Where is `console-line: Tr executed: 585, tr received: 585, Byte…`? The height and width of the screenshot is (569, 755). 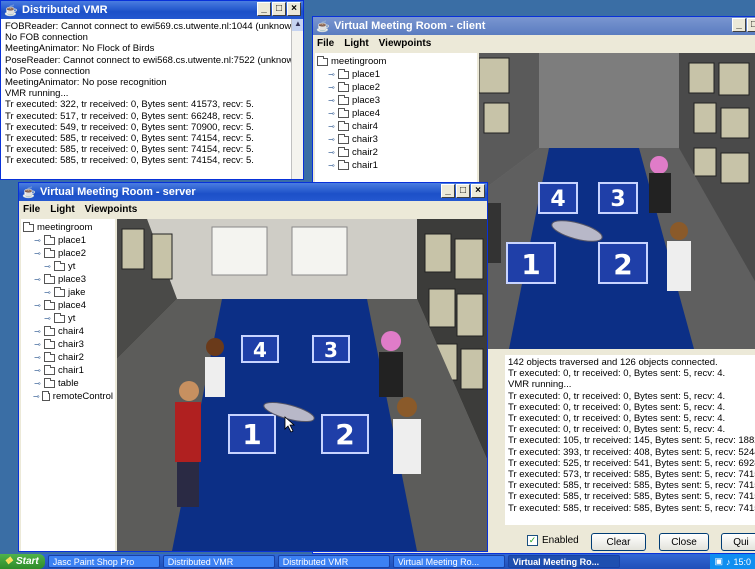
console-line: Tr executed: 585, tr received: 585, Byte… is located at coordinates (631, 486).